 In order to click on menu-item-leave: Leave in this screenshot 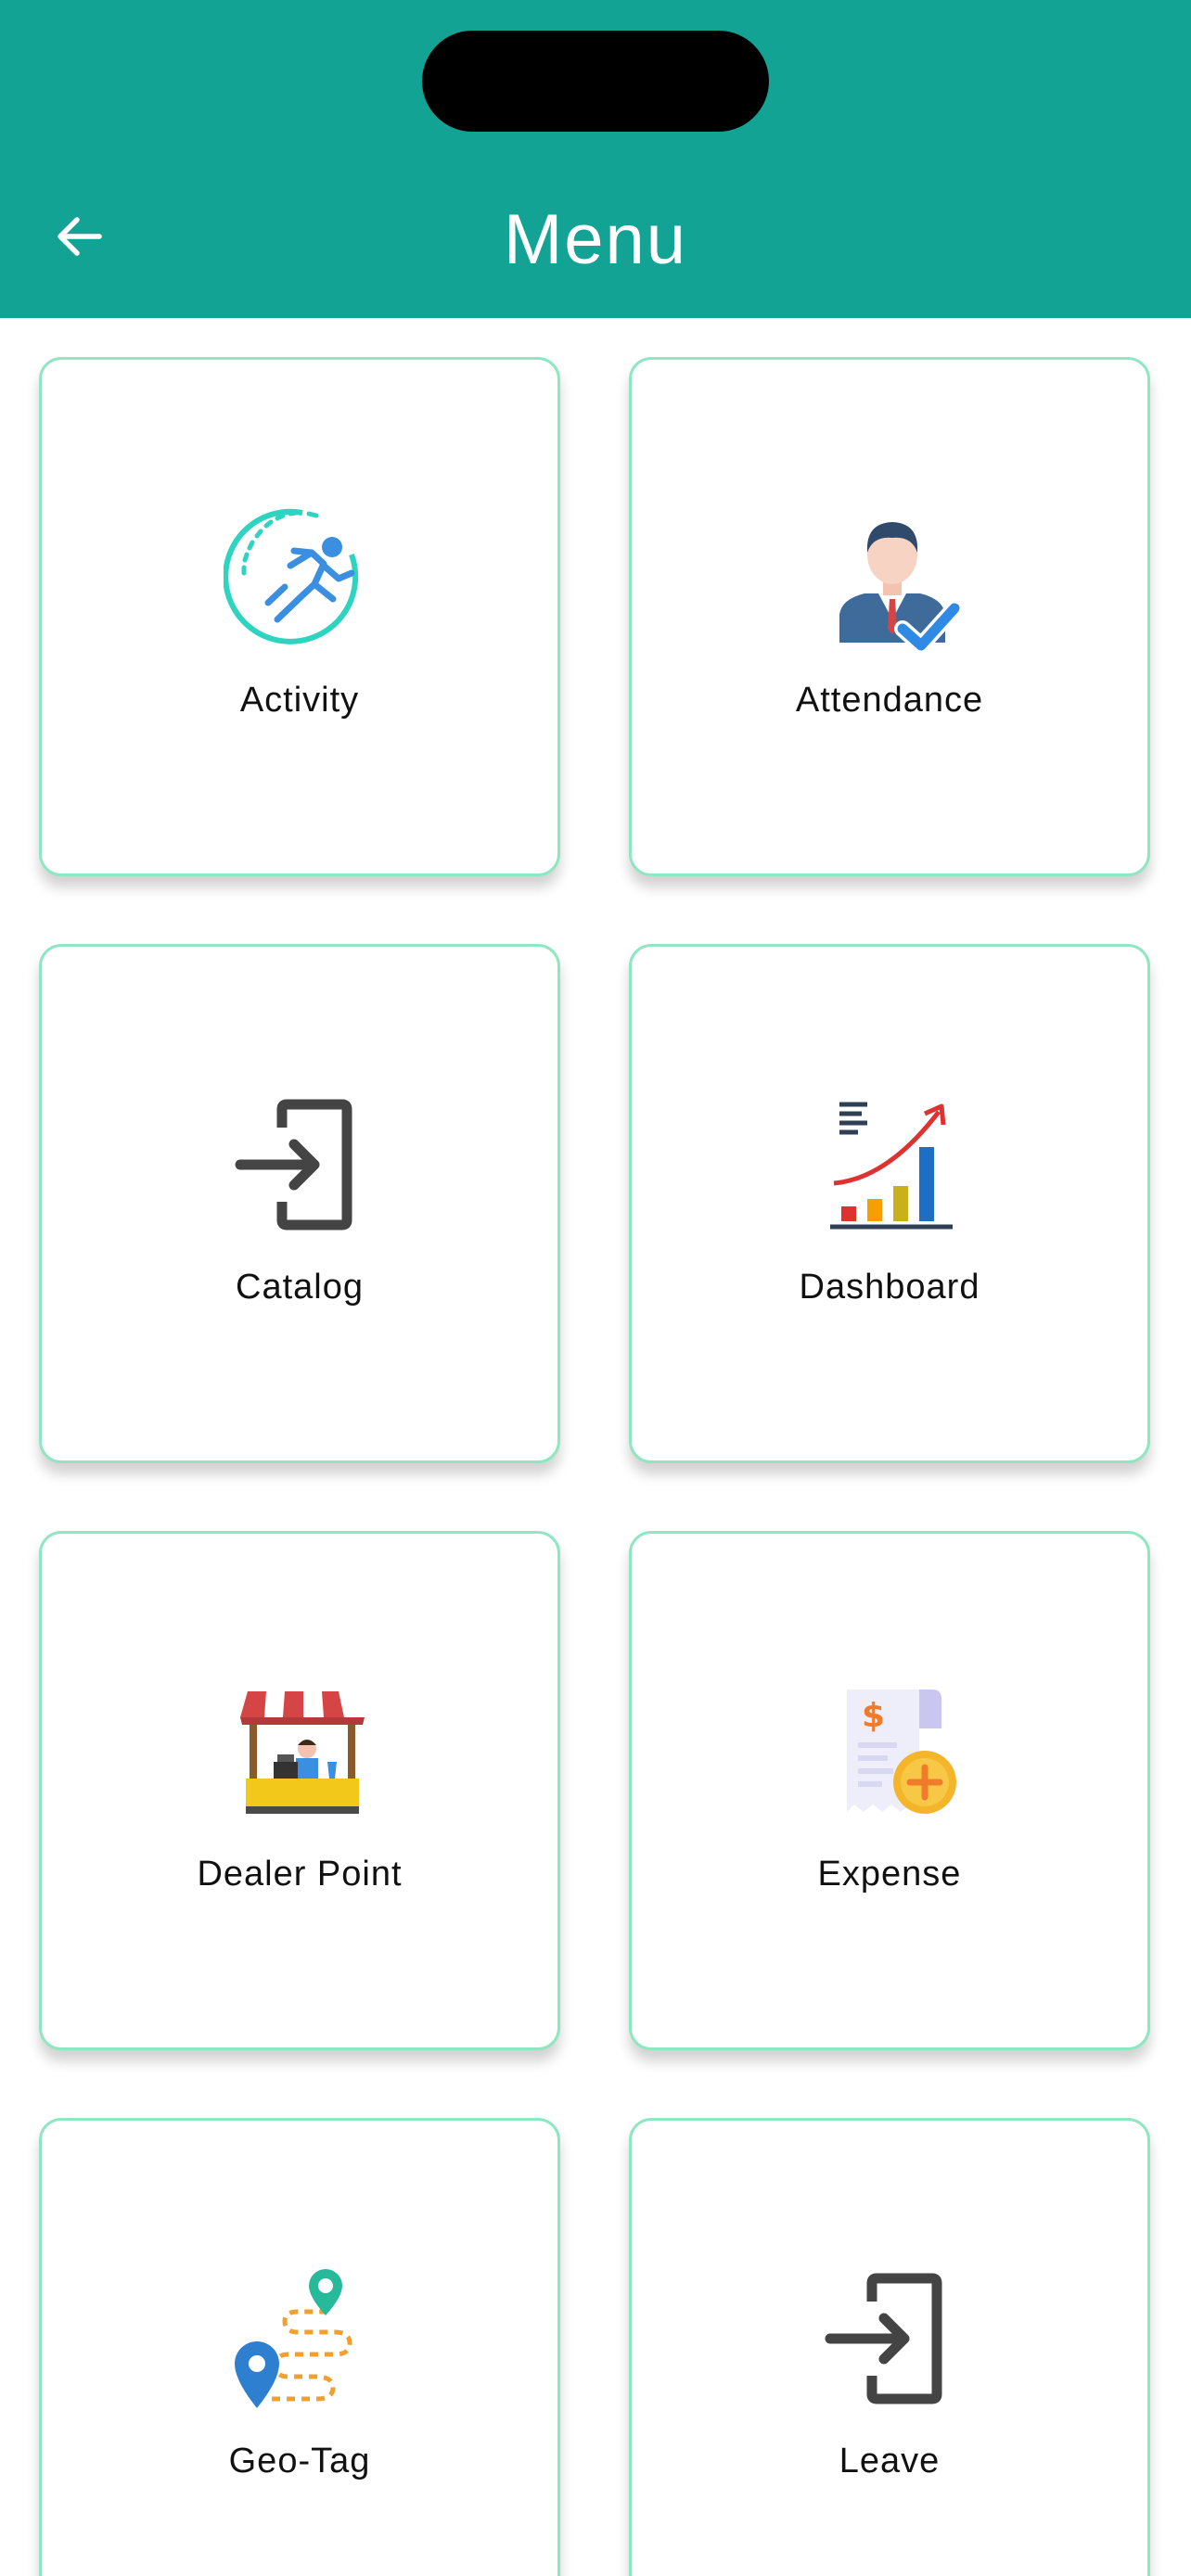, I will do `click(889, 2347)`.